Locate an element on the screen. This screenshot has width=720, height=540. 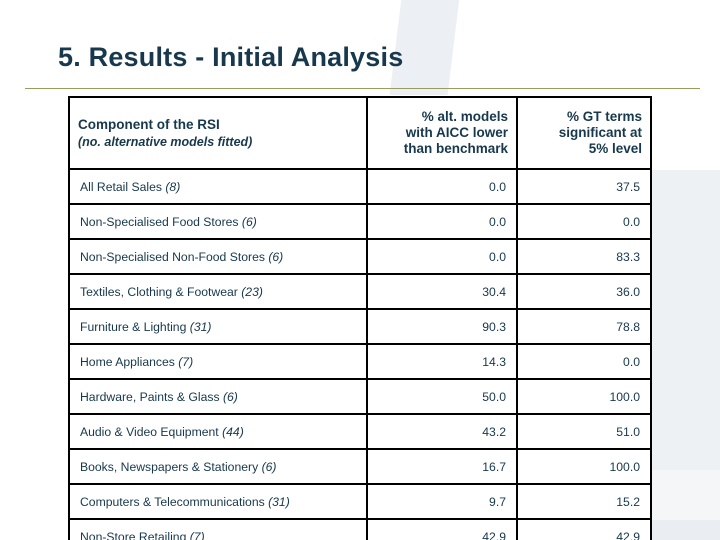
component-label: Non-Store Retailing is located at coordinates (133, 534).